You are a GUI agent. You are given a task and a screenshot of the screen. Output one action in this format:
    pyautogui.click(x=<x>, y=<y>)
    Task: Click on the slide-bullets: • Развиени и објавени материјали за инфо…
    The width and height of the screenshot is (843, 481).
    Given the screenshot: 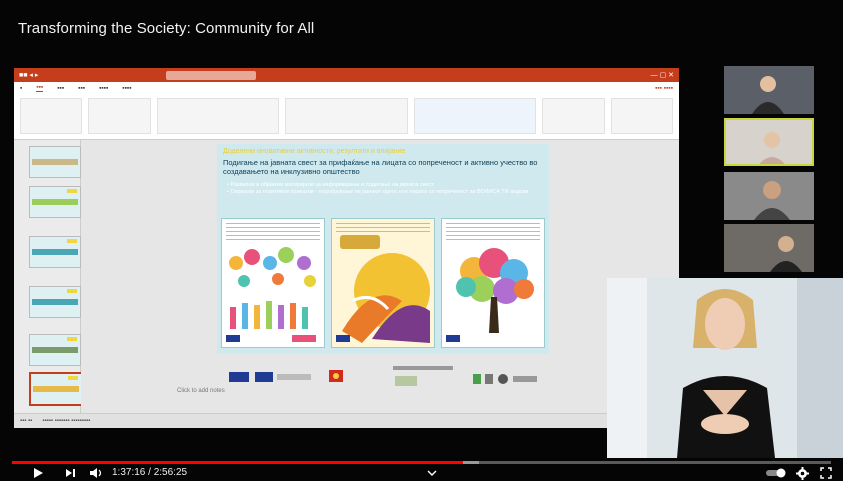 What is the action you would take?
    pyautogui.click(x=377, y=189)
    